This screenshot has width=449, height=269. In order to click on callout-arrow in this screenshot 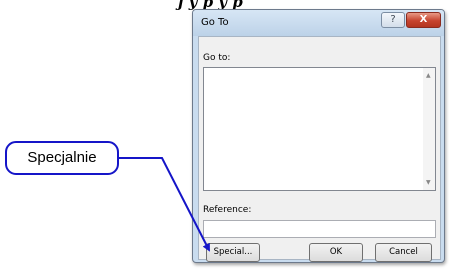, I will do `click(164, 204)`.